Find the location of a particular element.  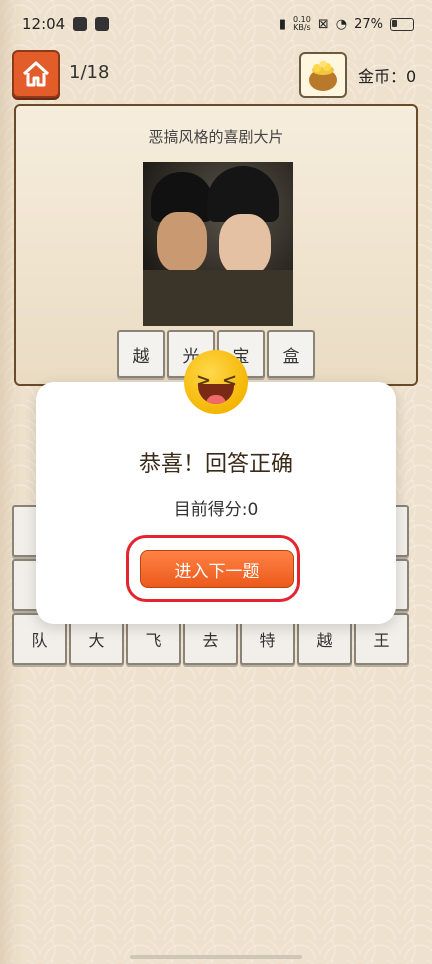

status-left: 12:04 is located at coordinates (66, 24).